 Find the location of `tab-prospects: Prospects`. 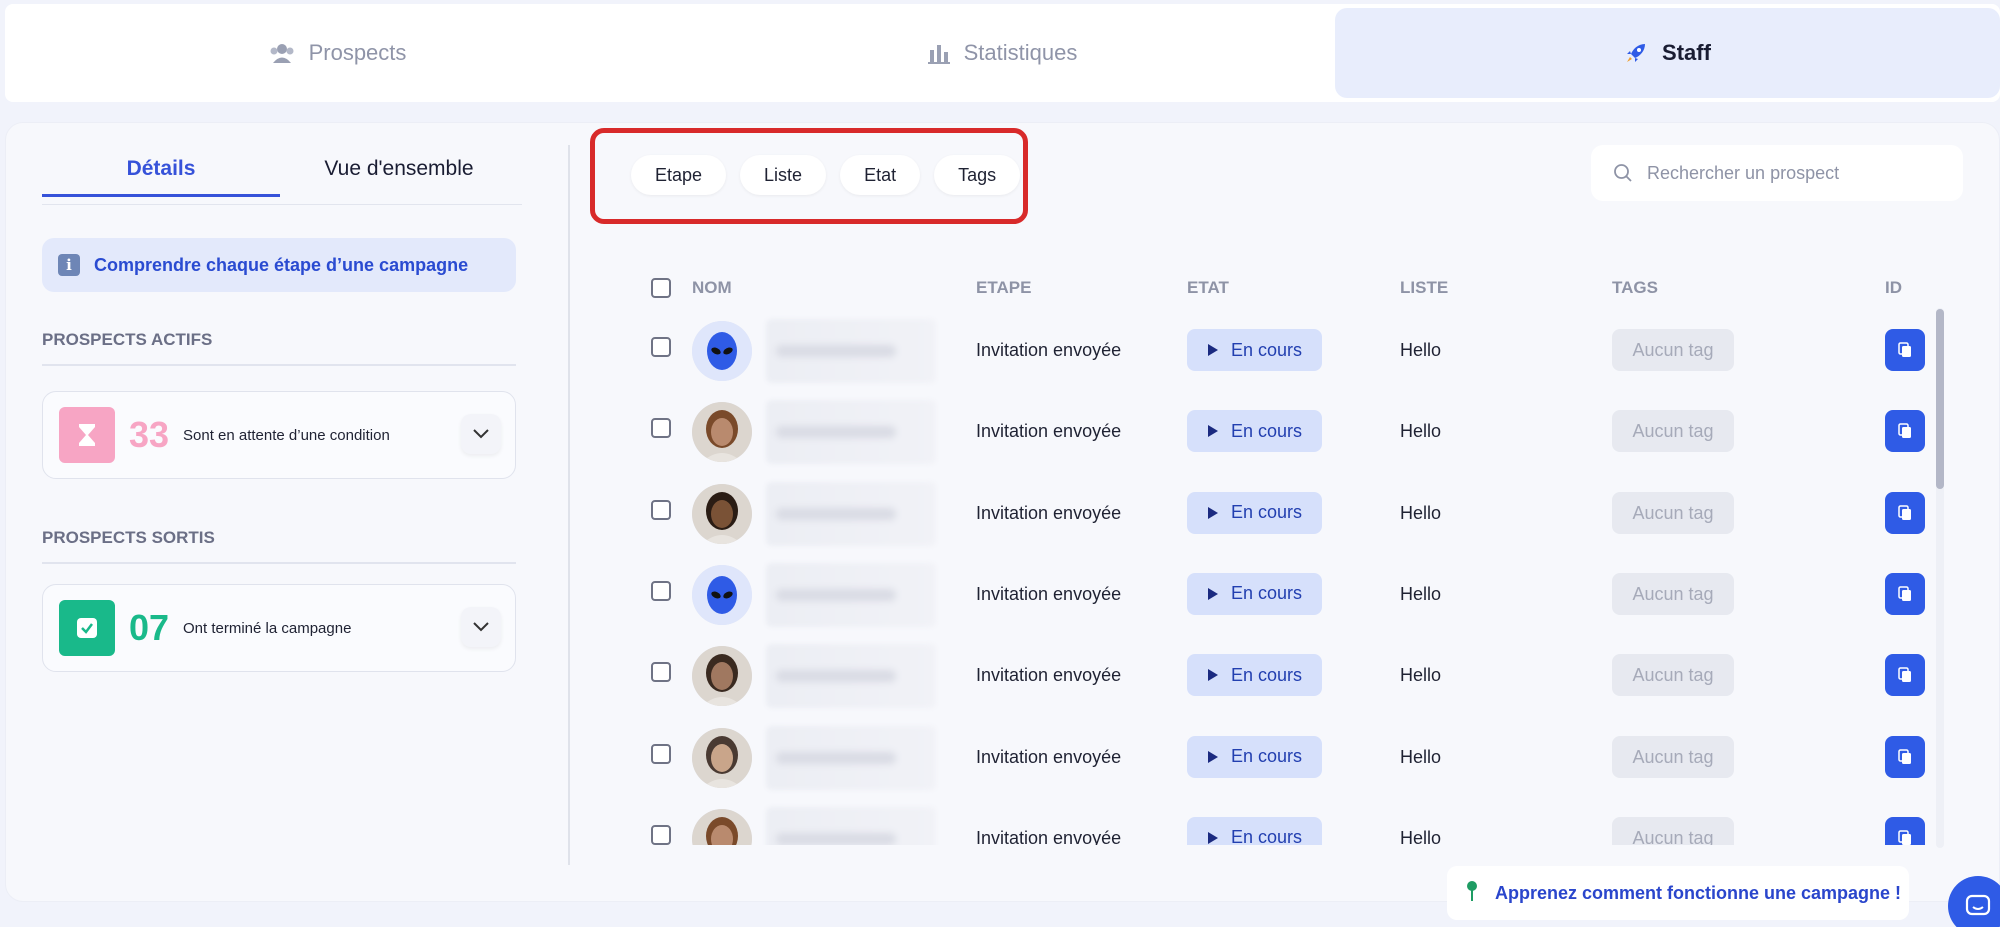

tab-prospects: Prospects is located at coordinates (337, 53).